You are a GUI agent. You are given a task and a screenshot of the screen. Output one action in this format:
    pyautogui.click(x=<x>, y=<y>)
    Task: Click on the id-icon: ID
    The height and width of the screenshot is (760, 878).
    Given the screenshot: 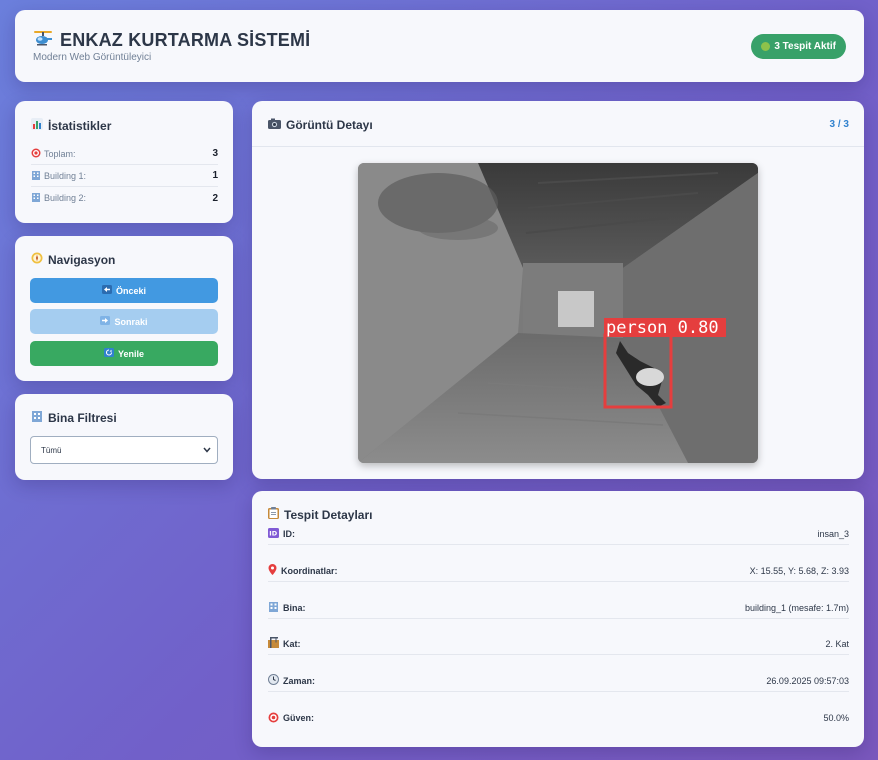 What is the action you would take?
    pyautogui.click(x=273, y=533)
    